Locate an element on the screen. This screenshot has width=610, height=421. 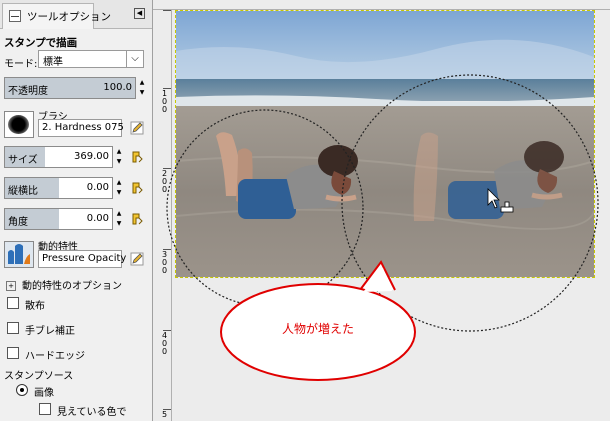
tab-tool-options: ツールオプション is located at coordinates (56, 16).